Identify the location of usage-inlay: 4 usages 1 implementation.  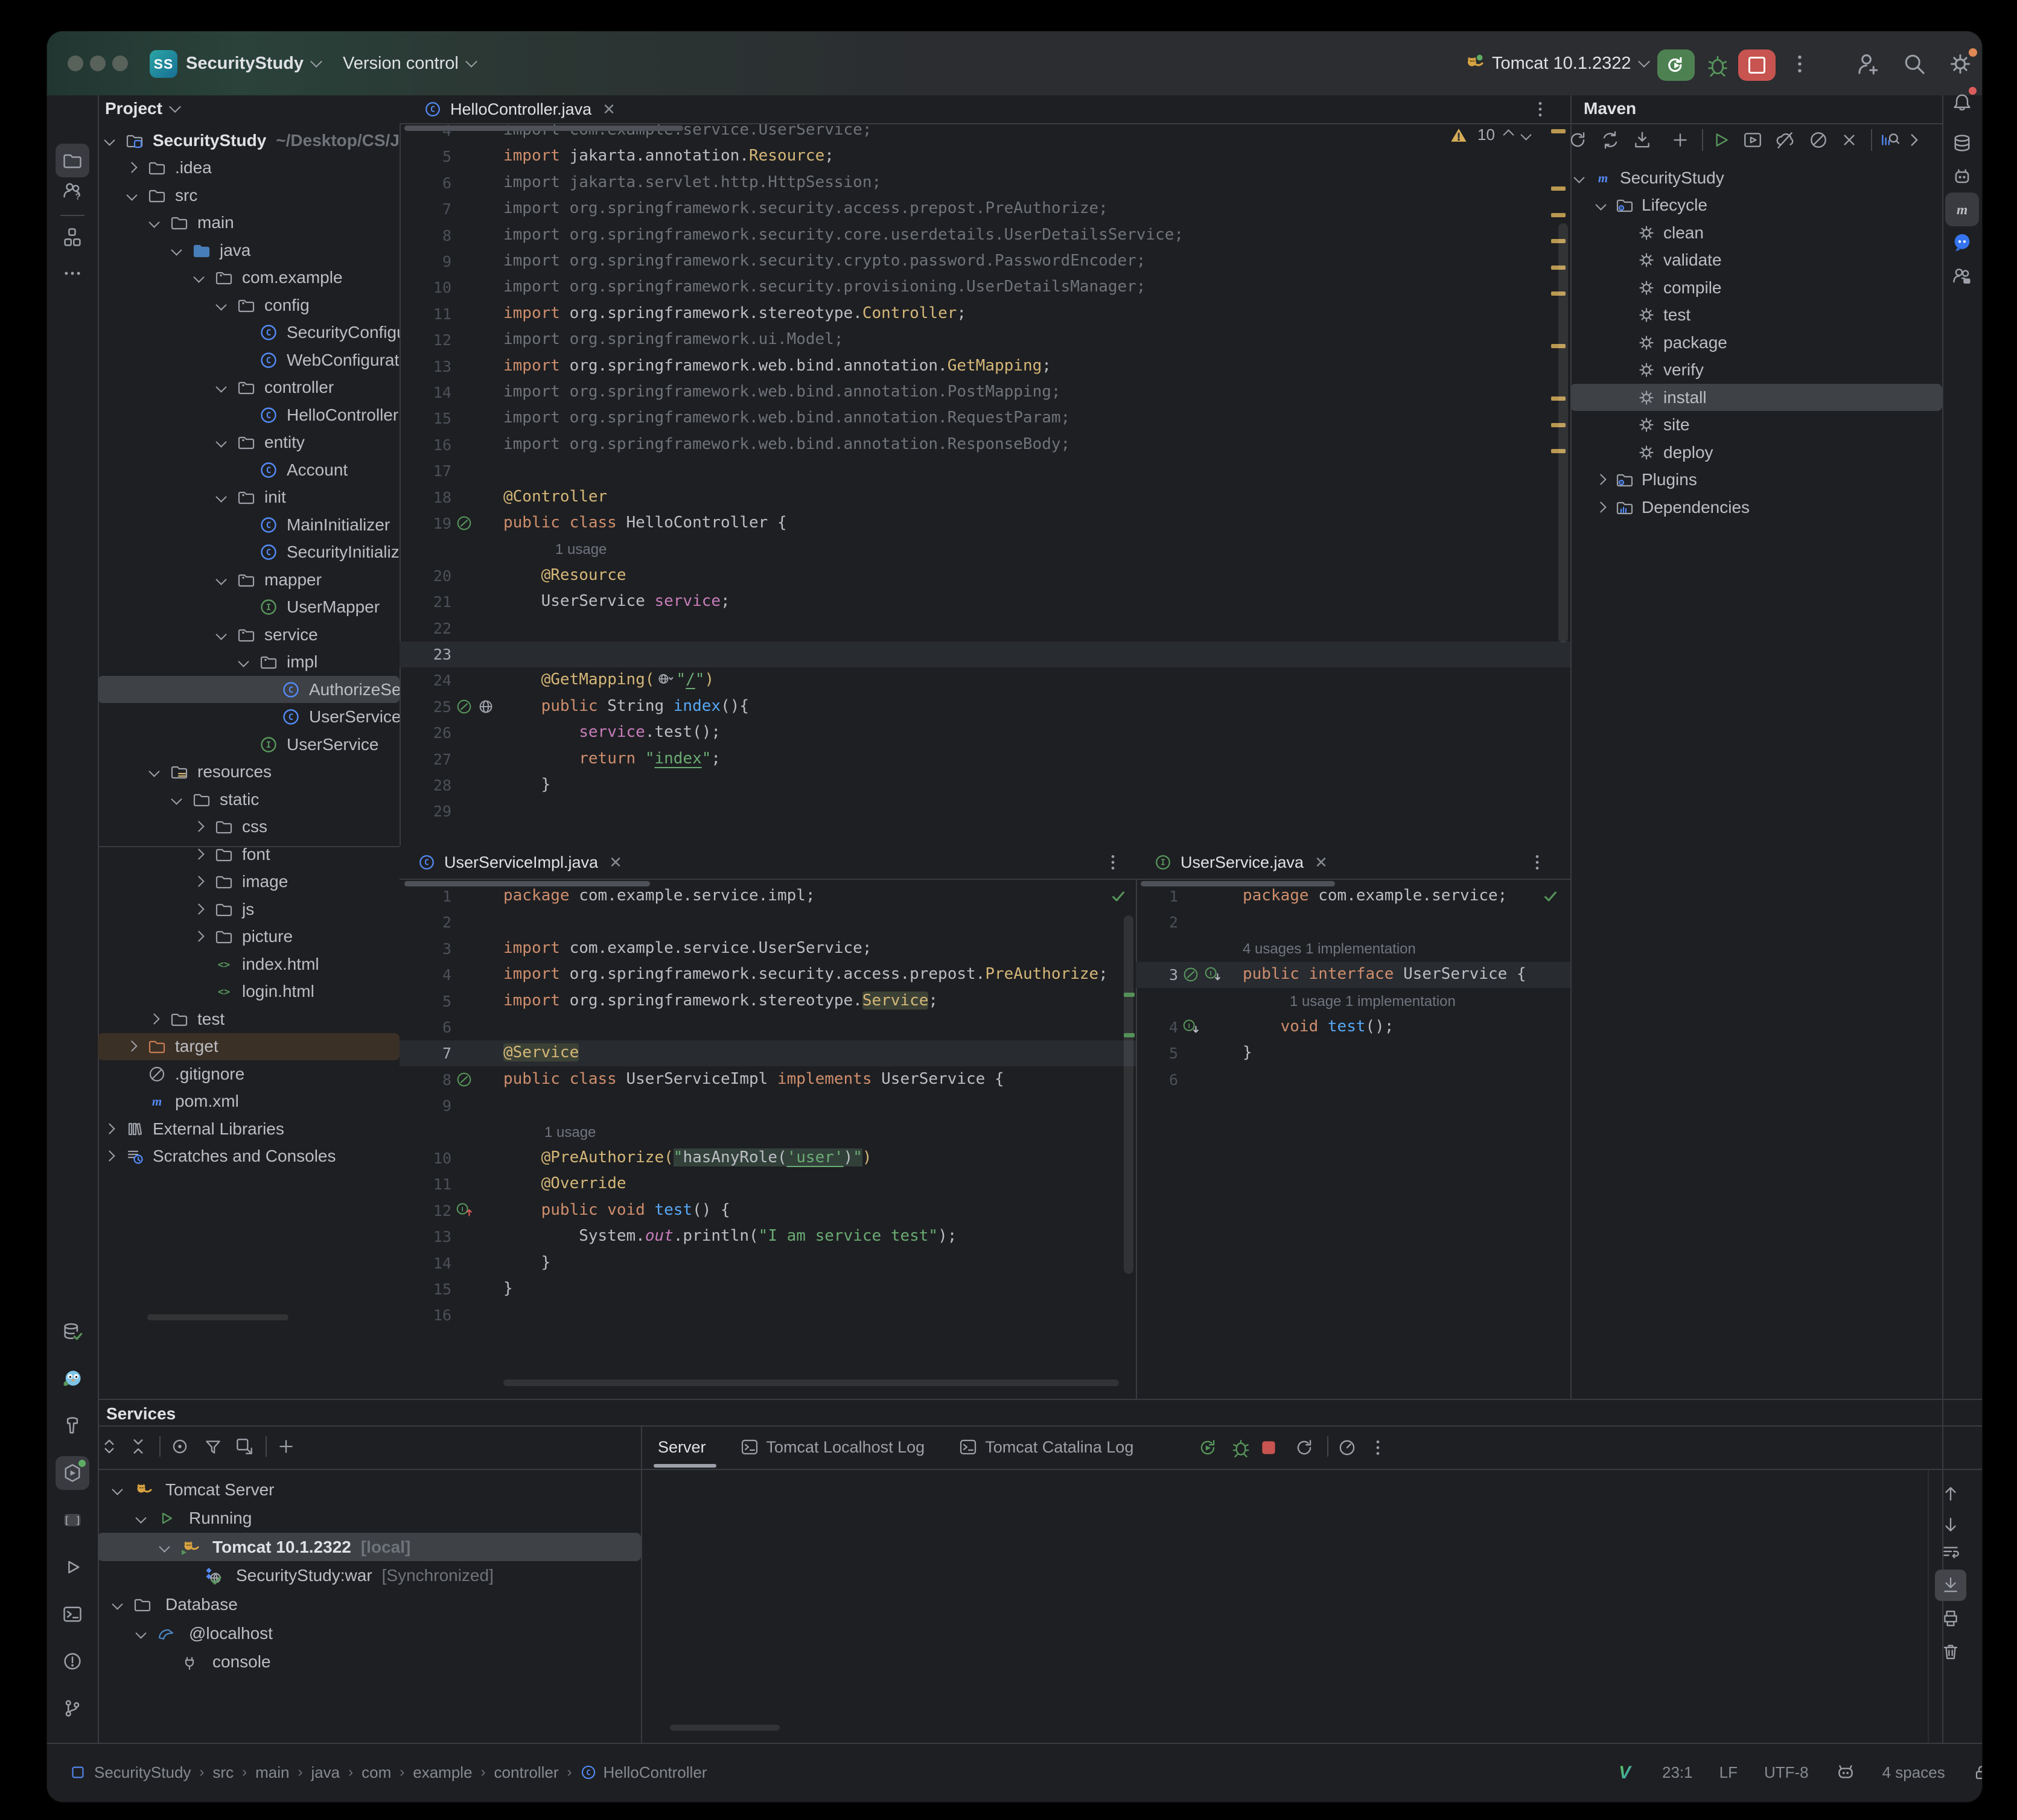
(1330, 950).